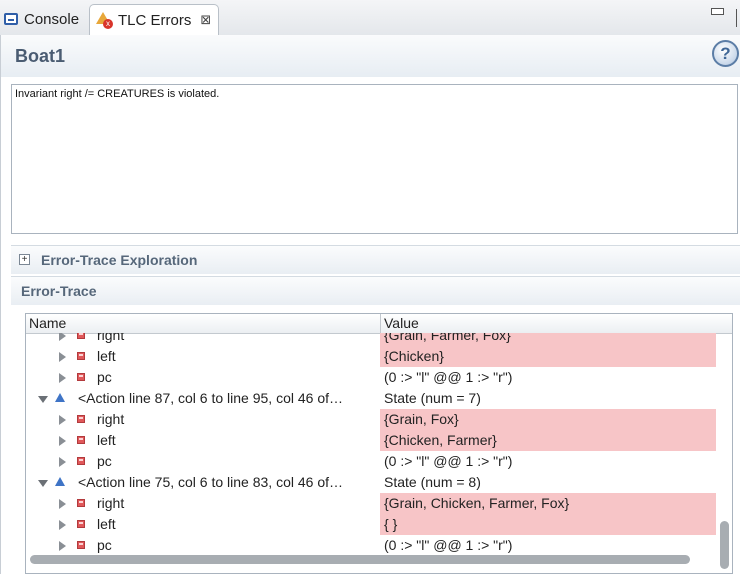  What do you see at coordinates (736, 18) in the screenshot?
I see `maximize-icon` at bounding box center [736, 18].